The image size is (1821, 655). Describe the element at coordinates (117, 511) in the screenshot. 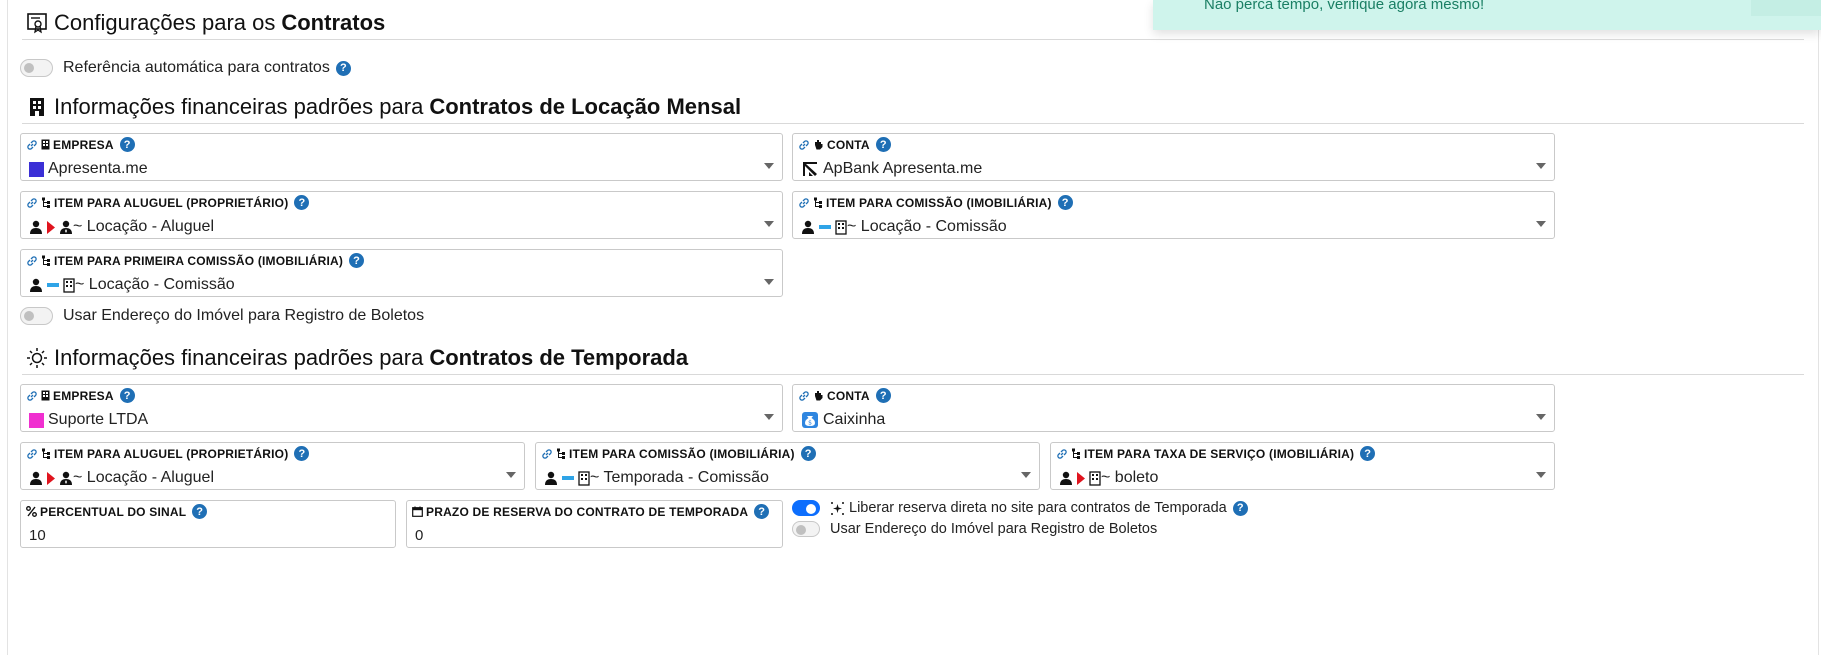

I see `field-label: PERCENTUAL DO SINAL ?` at that location.